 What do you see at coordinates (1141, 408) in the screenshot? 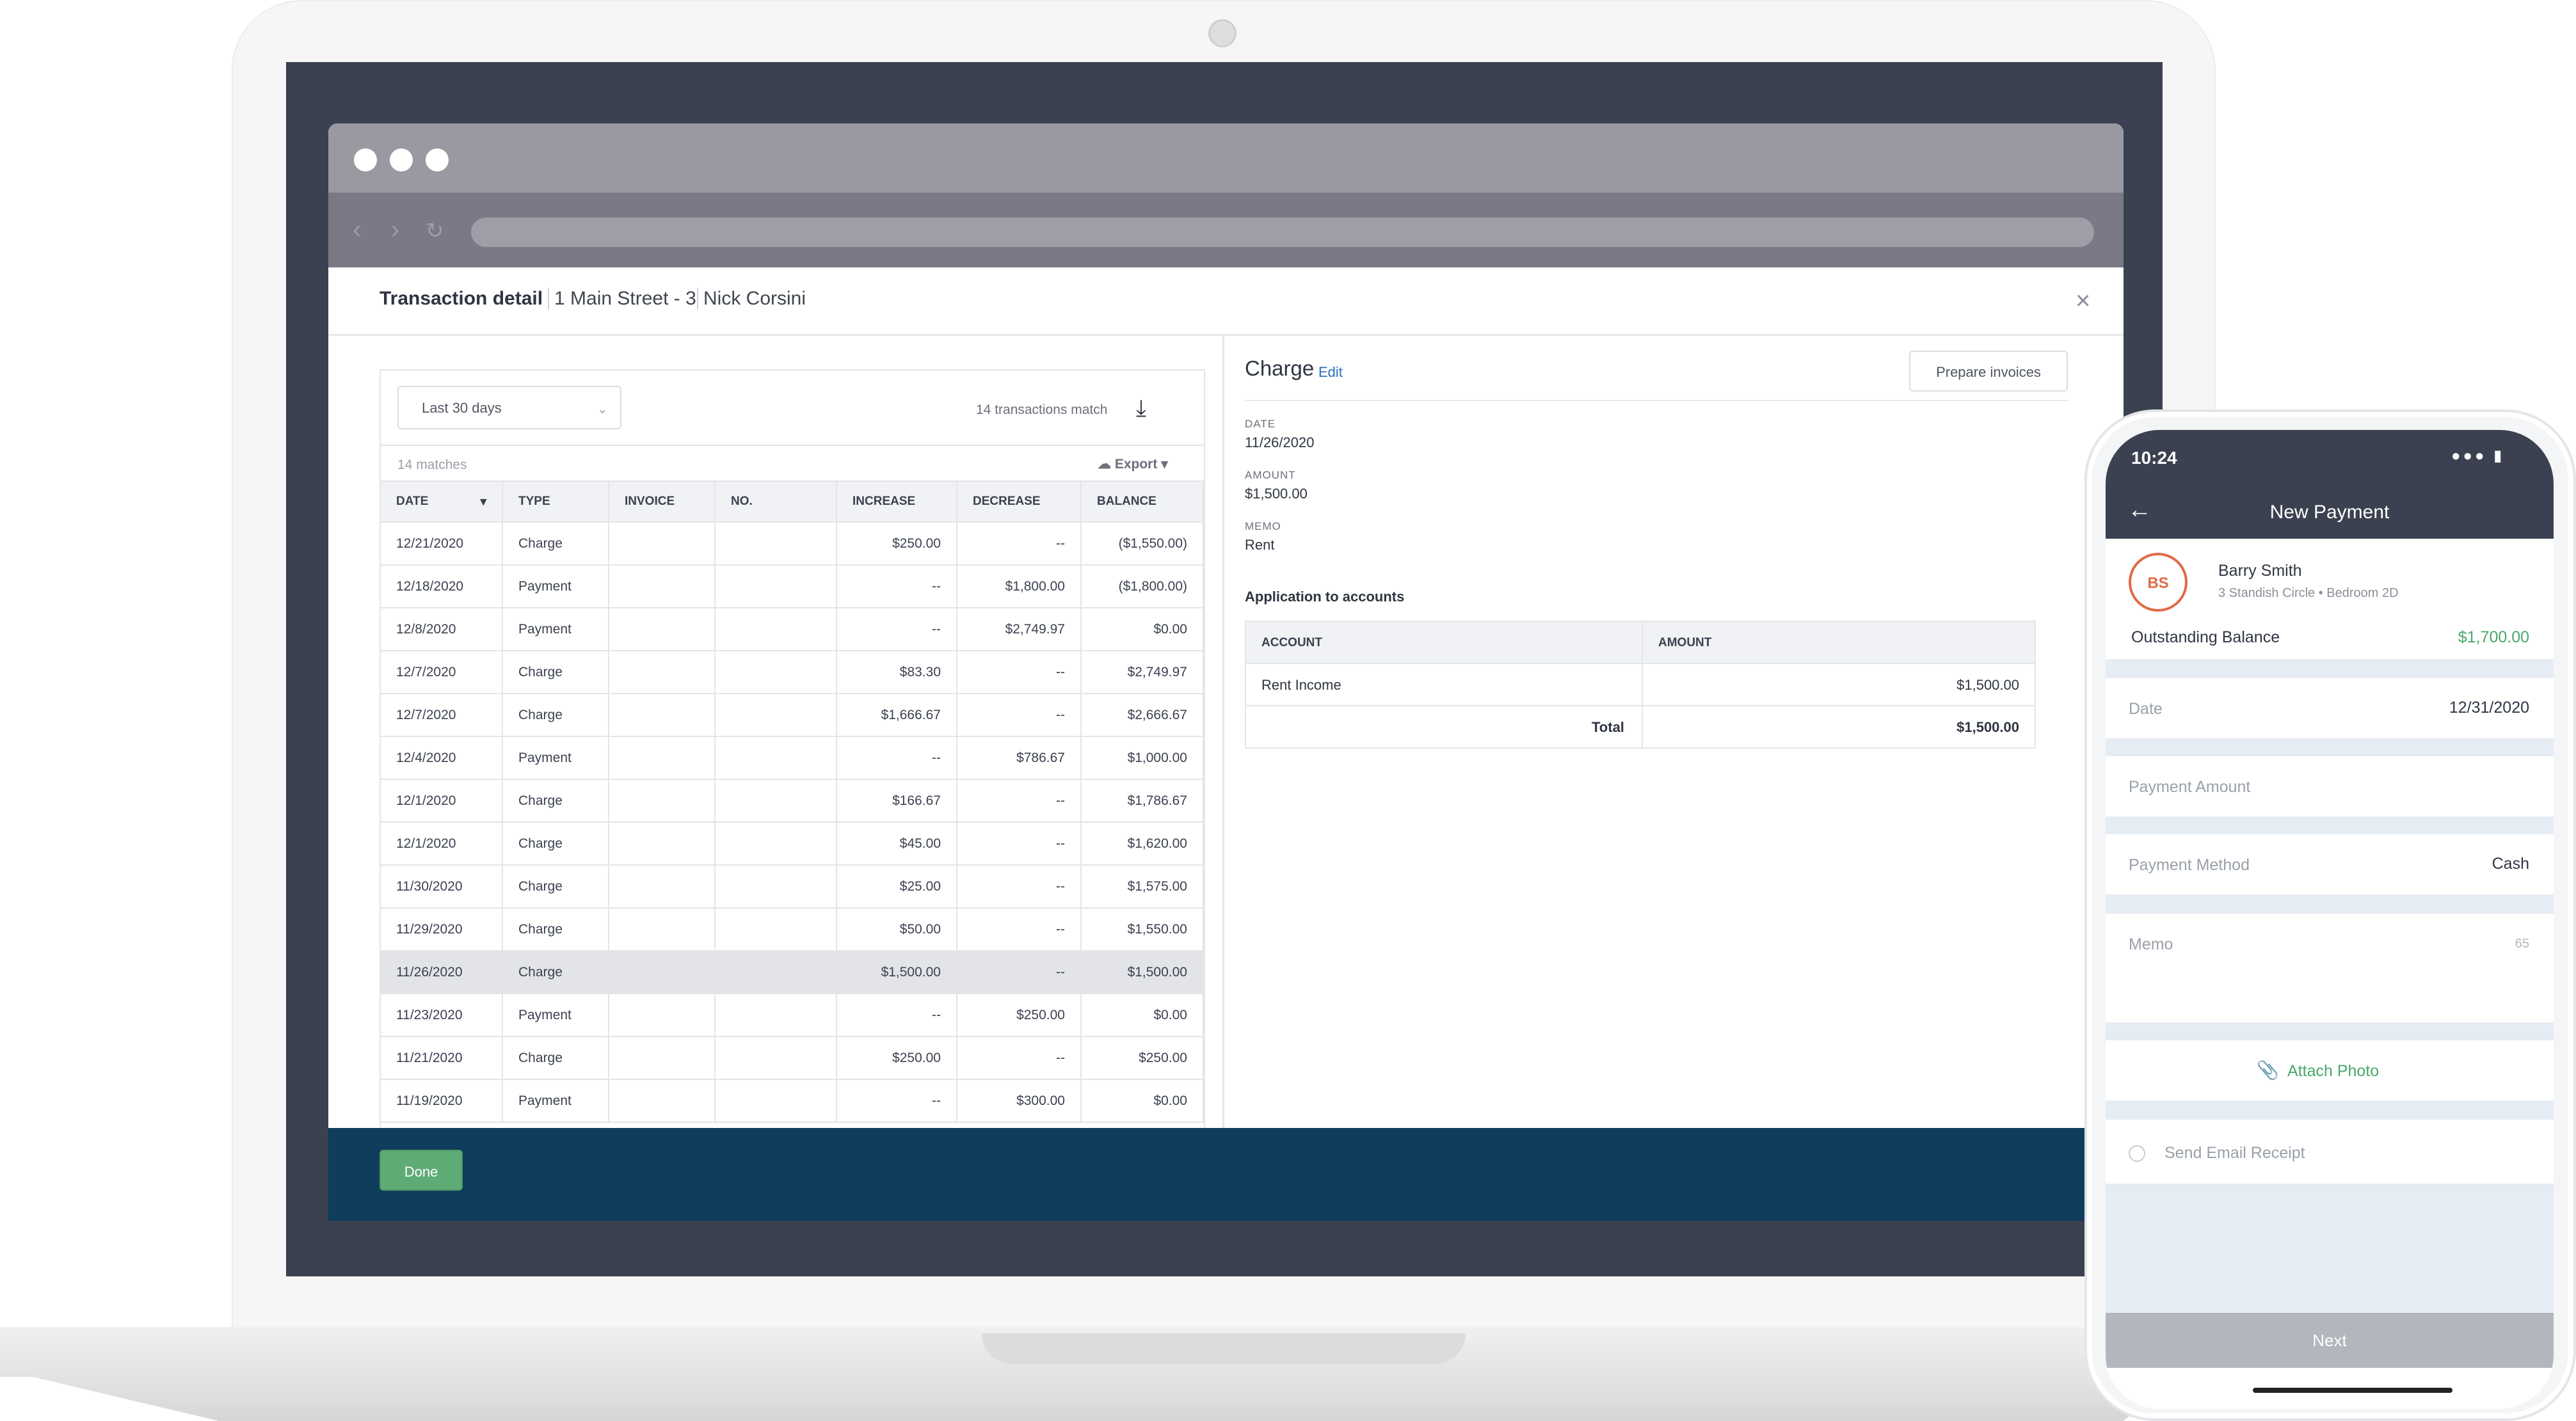
I see `download-icon: ⤓` at bounding box center [1141, 408].